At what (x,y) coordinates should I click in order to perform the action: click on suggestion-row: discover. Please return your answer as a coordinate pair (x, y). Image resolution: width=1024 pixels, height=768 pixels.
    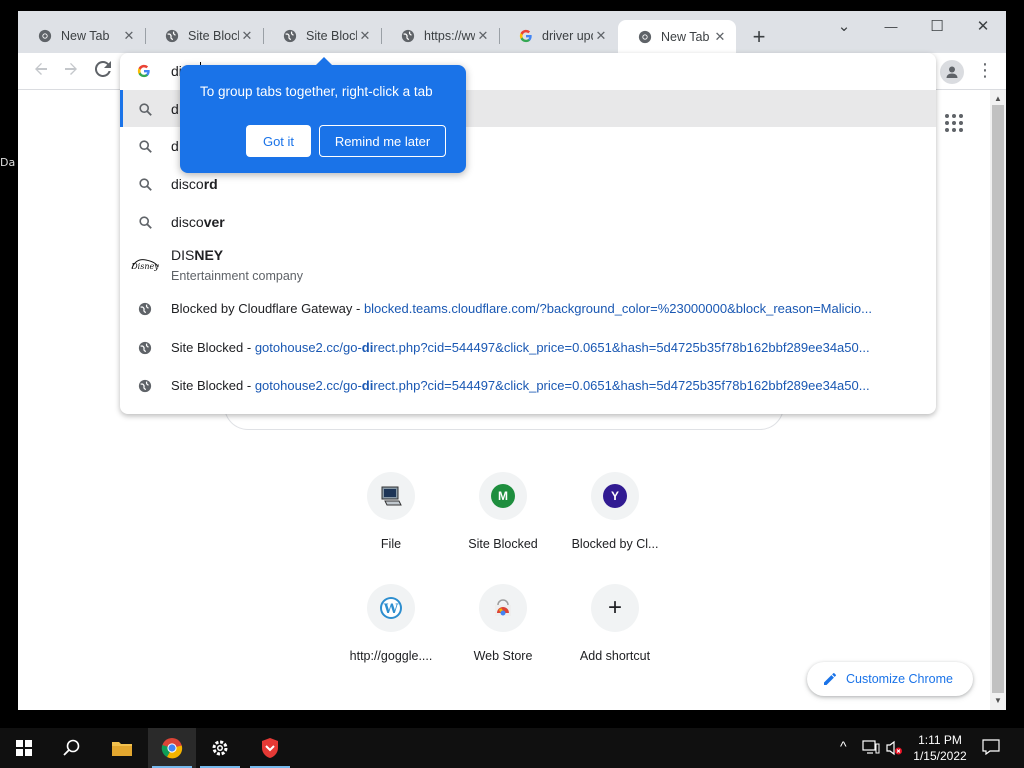
    Looking at the image, I should click on (528, 222).